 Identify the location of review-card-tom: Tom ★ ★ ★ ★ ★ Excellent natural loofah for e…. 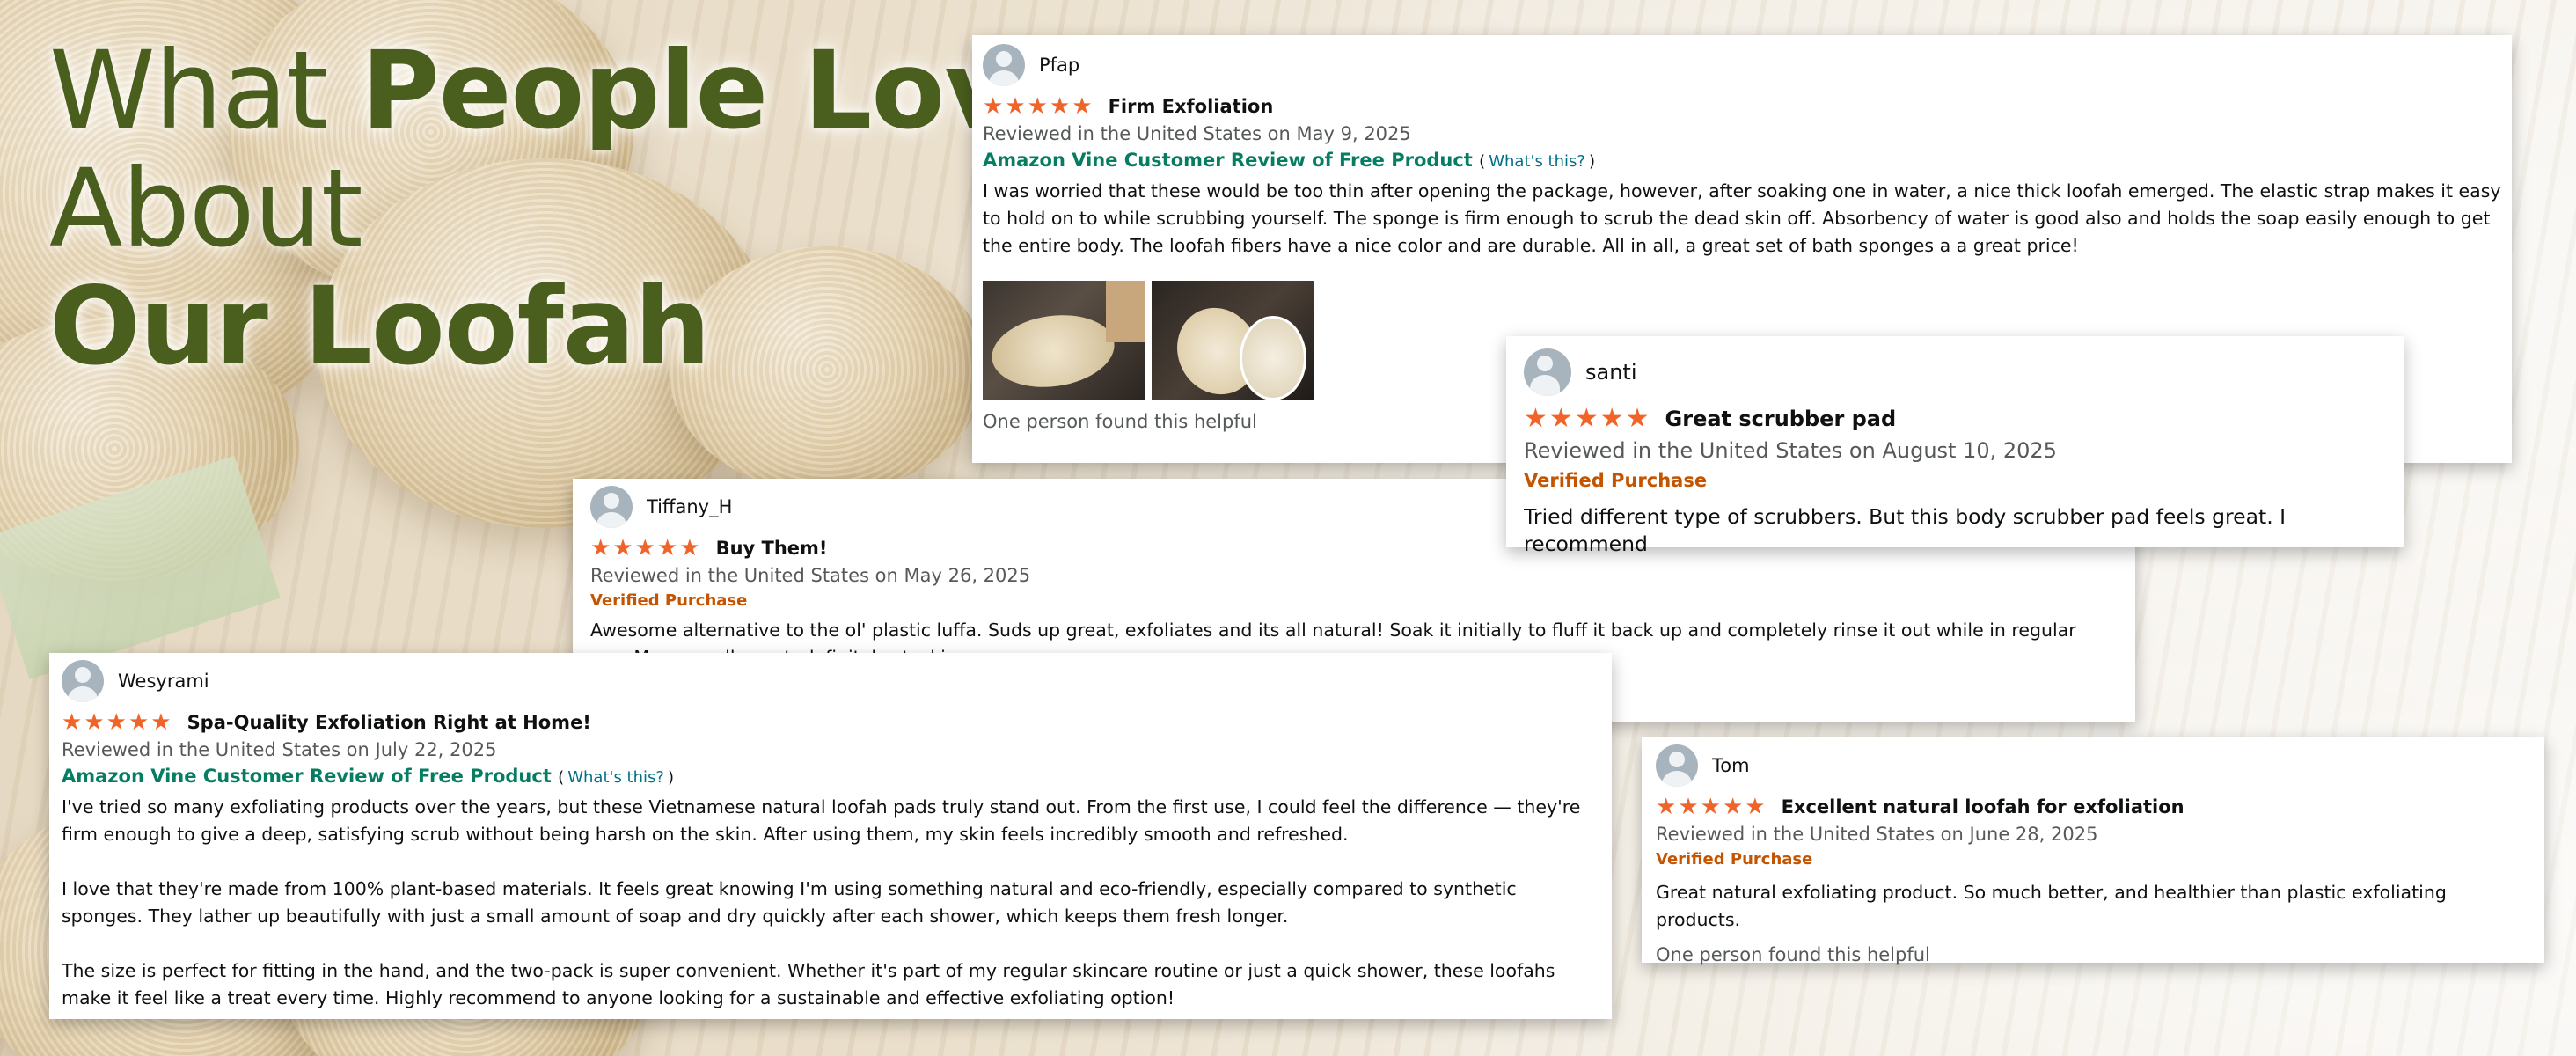
(2093, 851).